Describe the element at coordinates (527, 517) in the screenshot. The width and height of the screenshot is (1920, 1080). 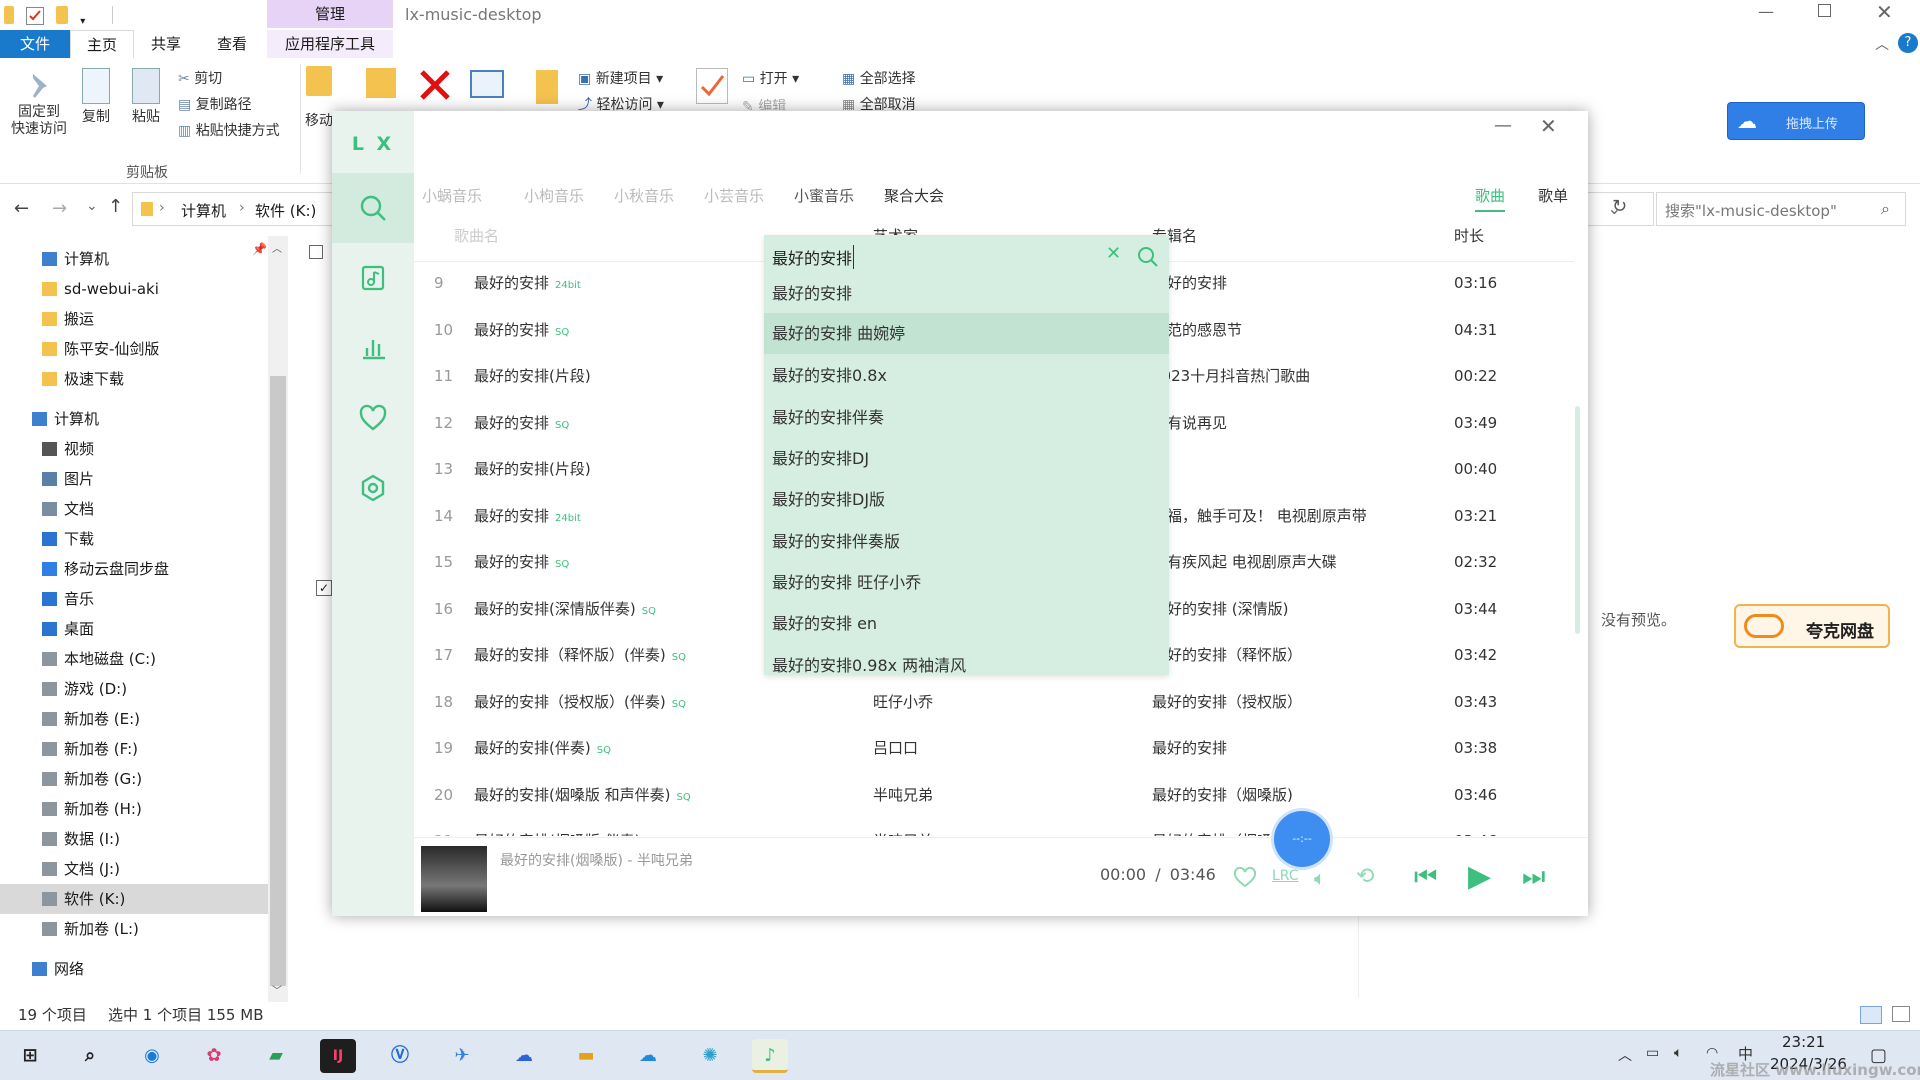
I see `song-name-cell: 最好的安排 24bit` at that location.